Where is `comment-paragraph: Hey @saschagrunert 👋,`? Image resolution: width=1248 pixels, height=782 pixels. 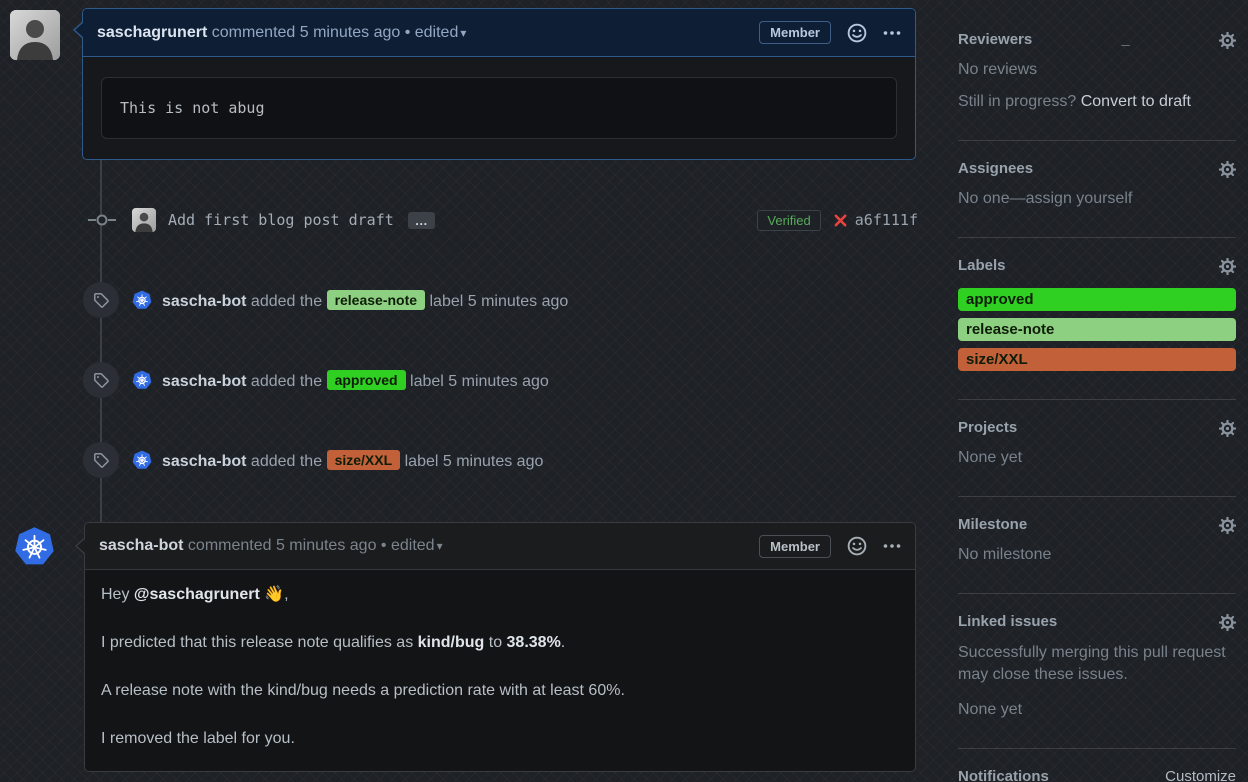
comment-paragraph: Hey @saschagrunert 👋, is located at coordinates (195, 594).